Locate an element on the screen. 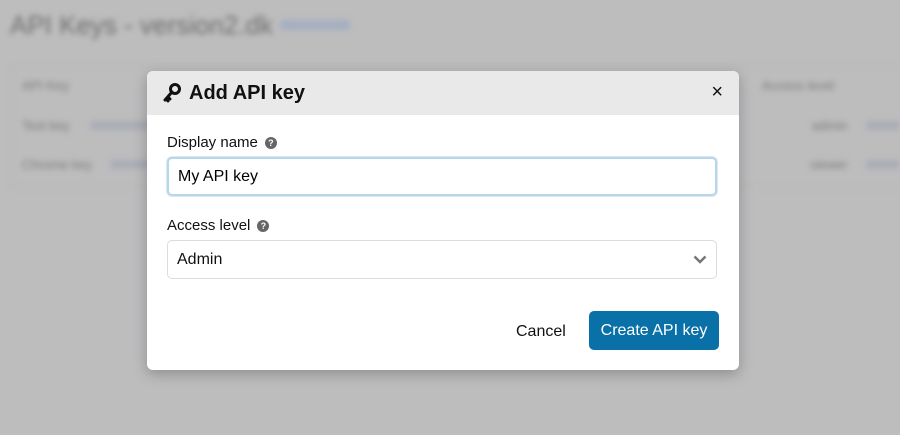  create-api-key-button: Create API key is located at coordinates (654, 330).